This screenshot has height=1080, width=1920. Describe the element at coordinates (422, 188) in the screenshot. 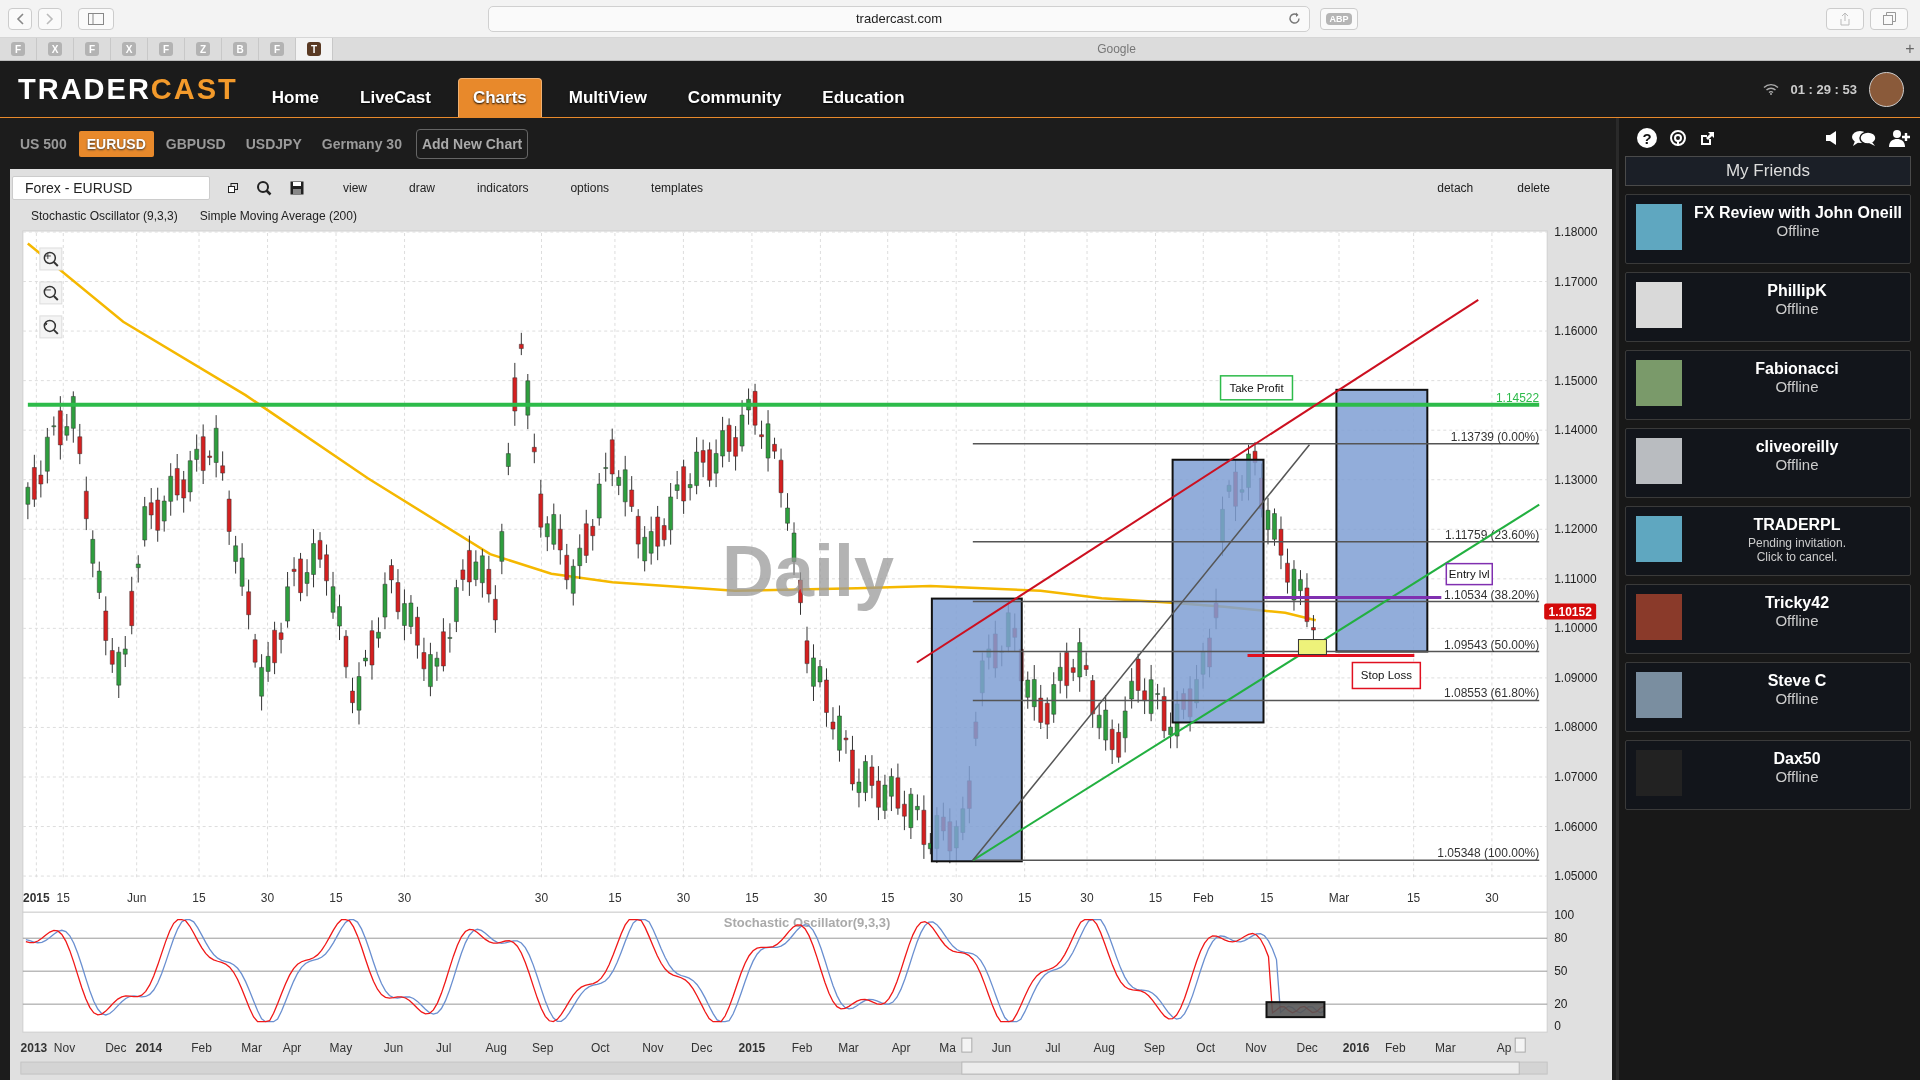

I see `chart-menu-item: draw` at that location.